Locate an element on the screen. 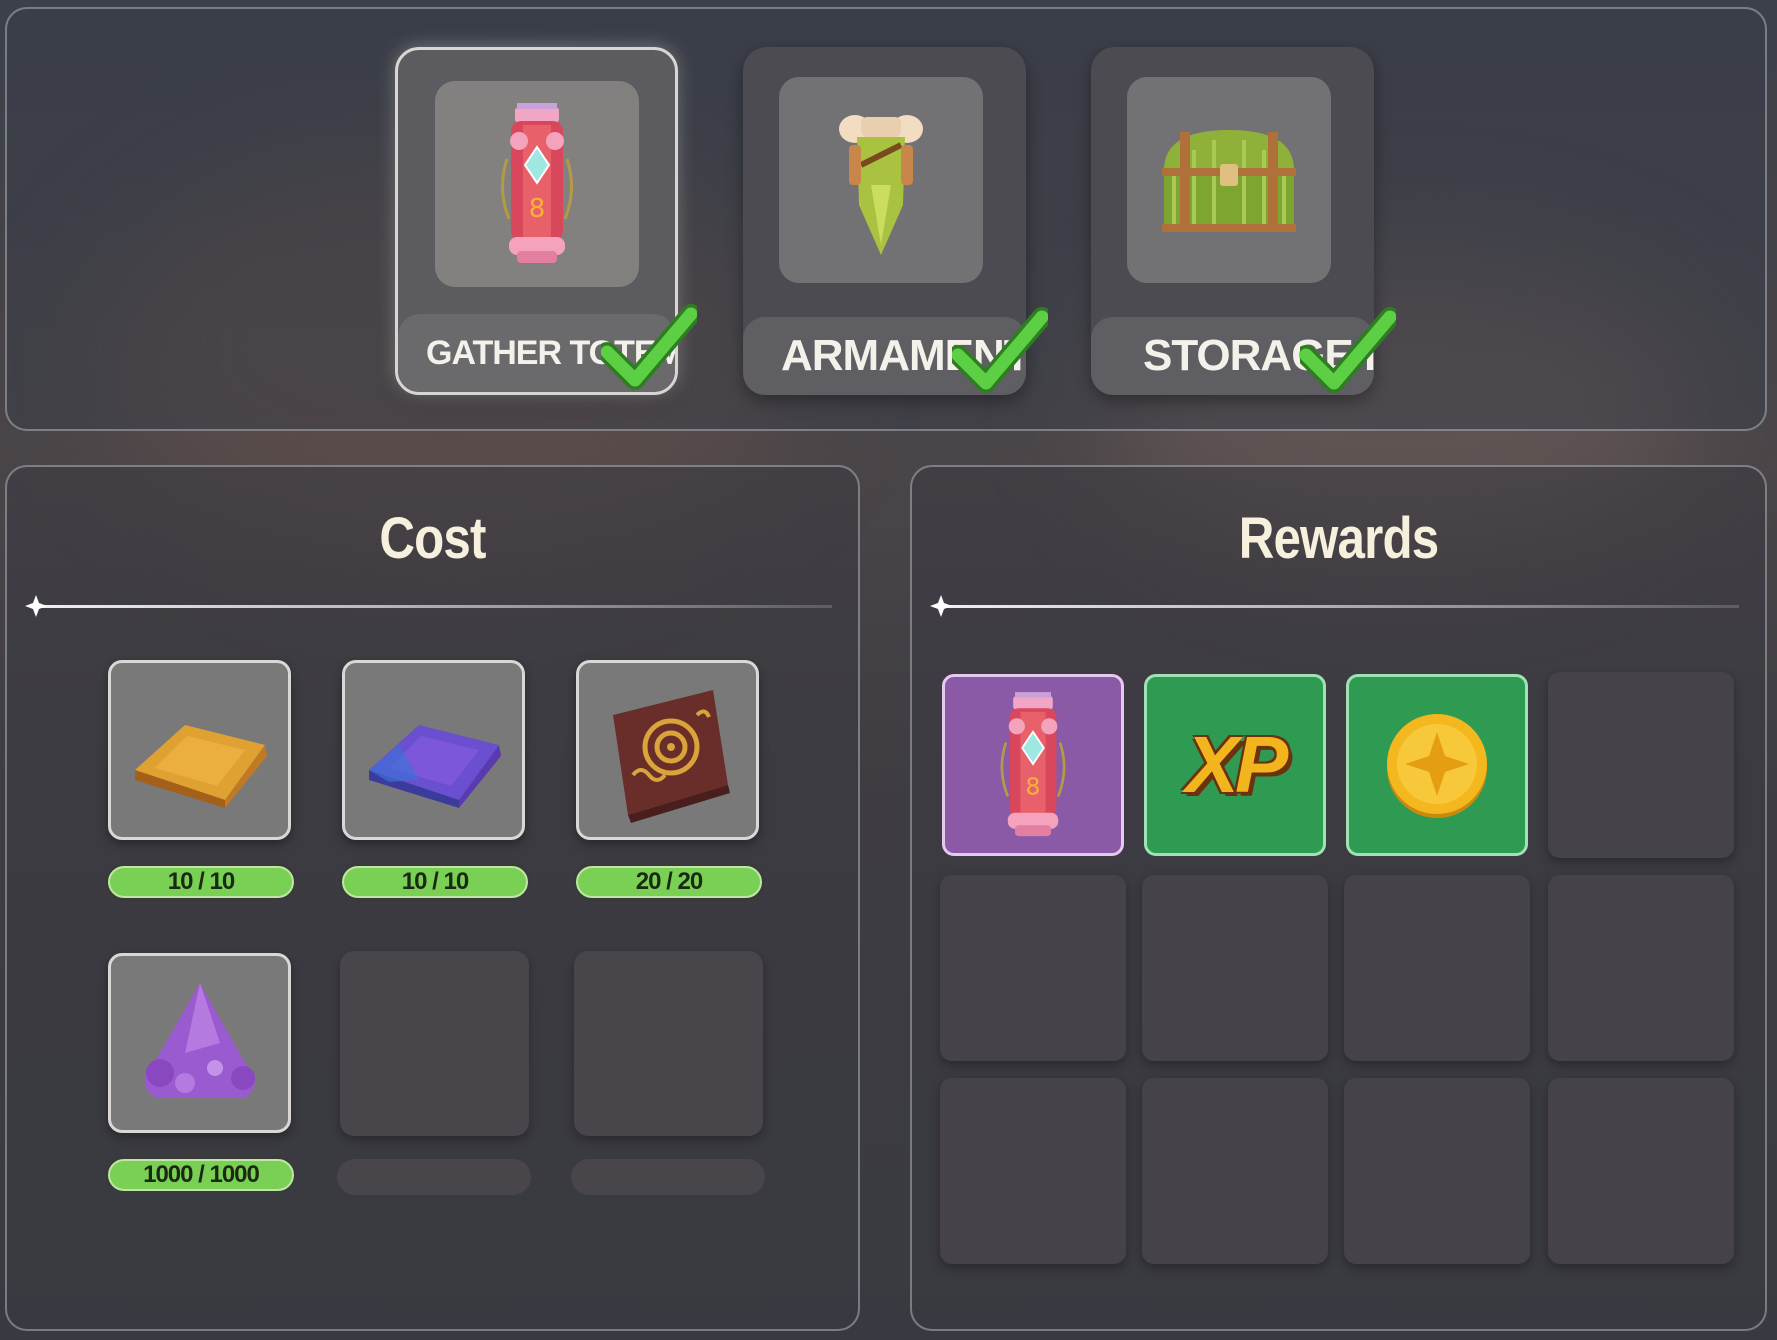  reward-xp: XP is located at coordinates (1235, 765).